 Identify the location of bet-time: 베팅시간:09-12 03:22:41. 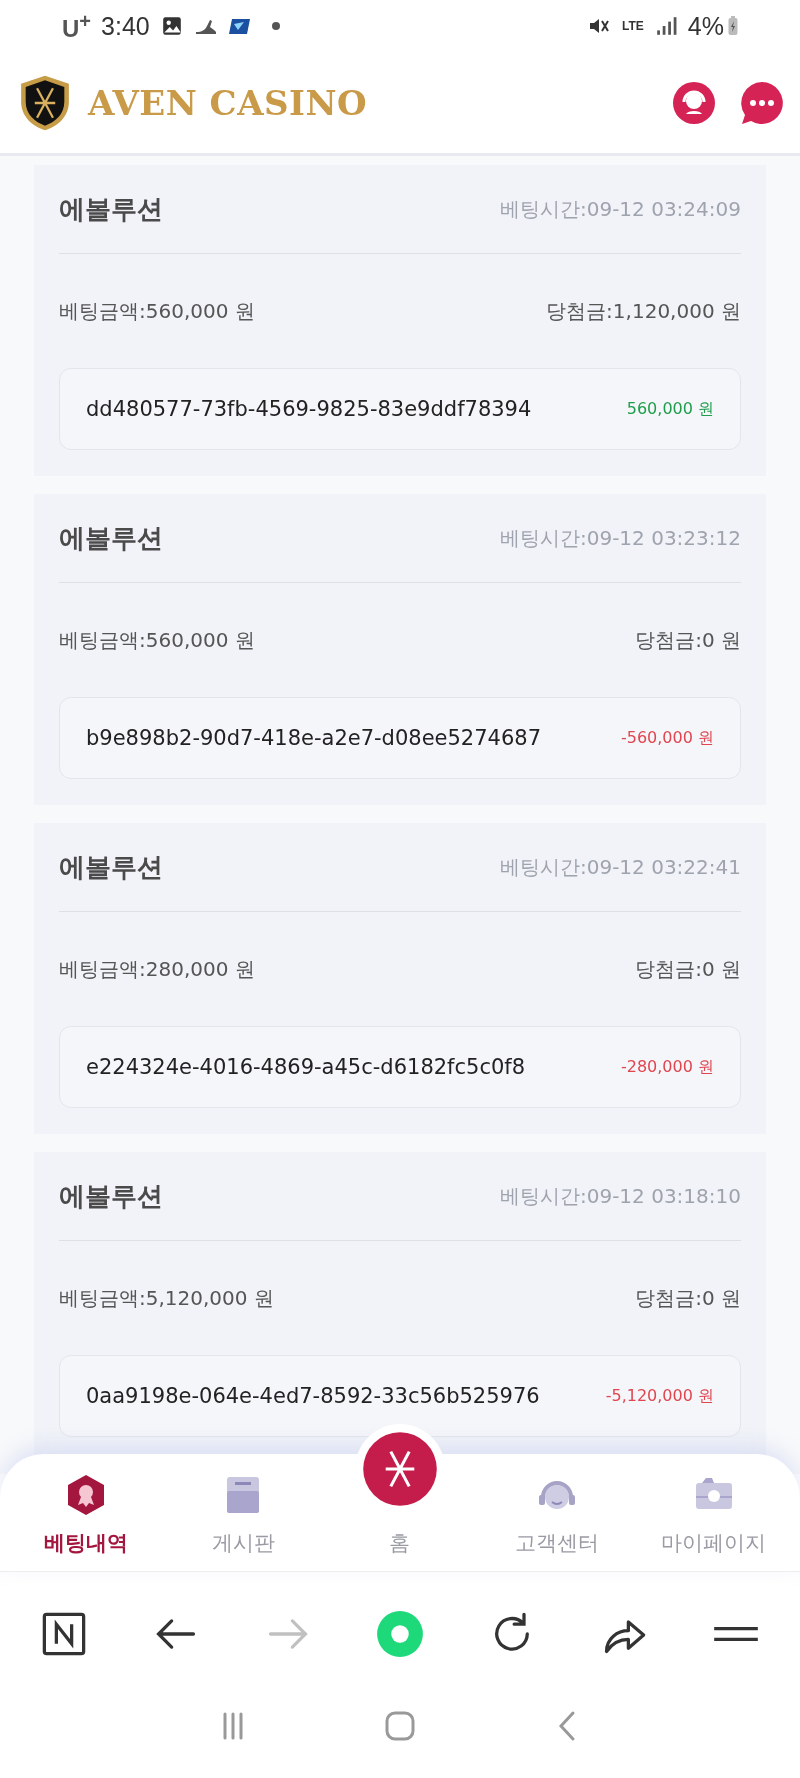
(620, 867).